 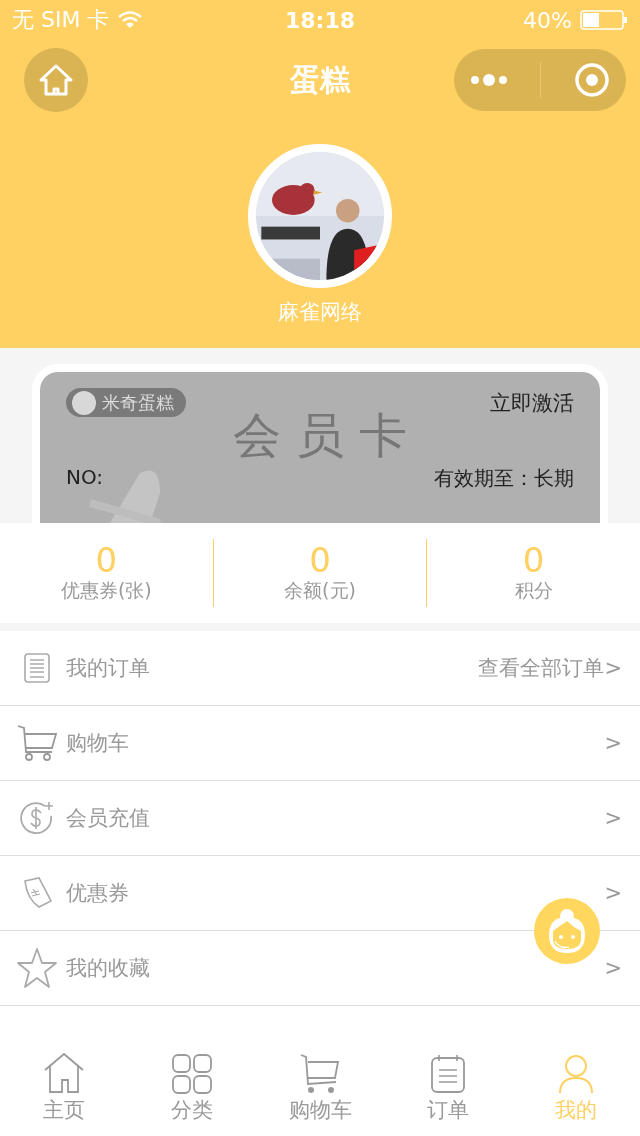 I want to click on card-validity: 有效期至：长期, so click(x=504, y=478).